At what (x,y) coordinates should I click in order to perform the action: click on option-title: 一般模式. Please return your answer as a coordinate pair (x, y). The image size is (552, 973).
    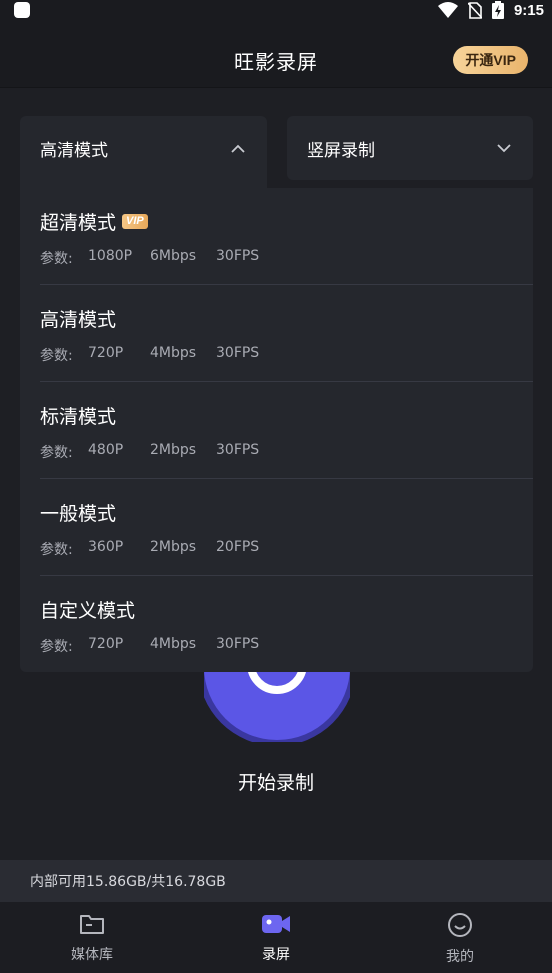
    Looking at the image, I should click on (78, 514).